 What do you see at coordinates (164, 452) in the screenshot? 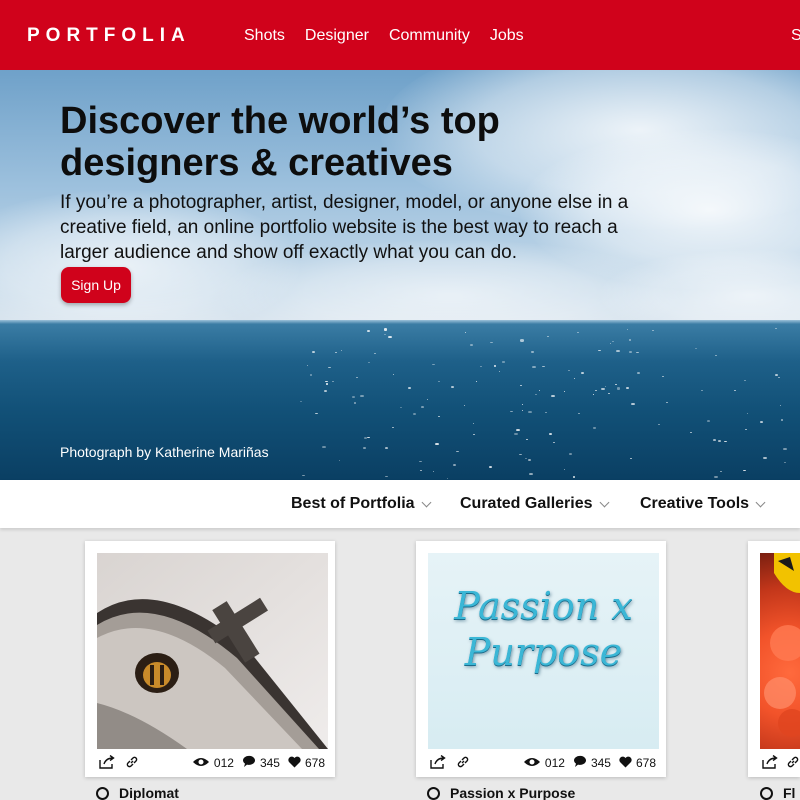
I see `photo-credit: Photograph by Katherine Mariñas` at bounding box center [164, 452].